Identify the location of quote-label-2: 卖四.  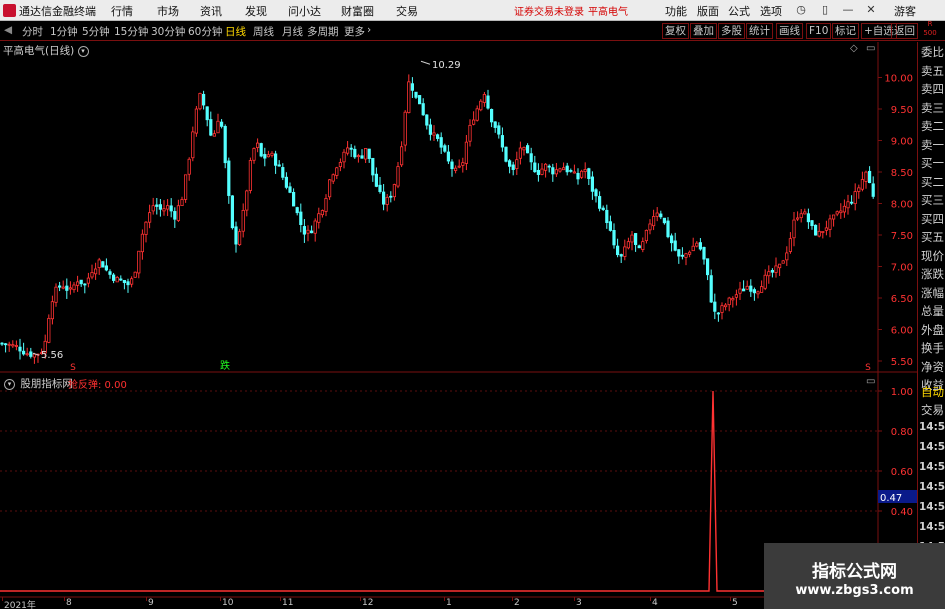
(932, 89).